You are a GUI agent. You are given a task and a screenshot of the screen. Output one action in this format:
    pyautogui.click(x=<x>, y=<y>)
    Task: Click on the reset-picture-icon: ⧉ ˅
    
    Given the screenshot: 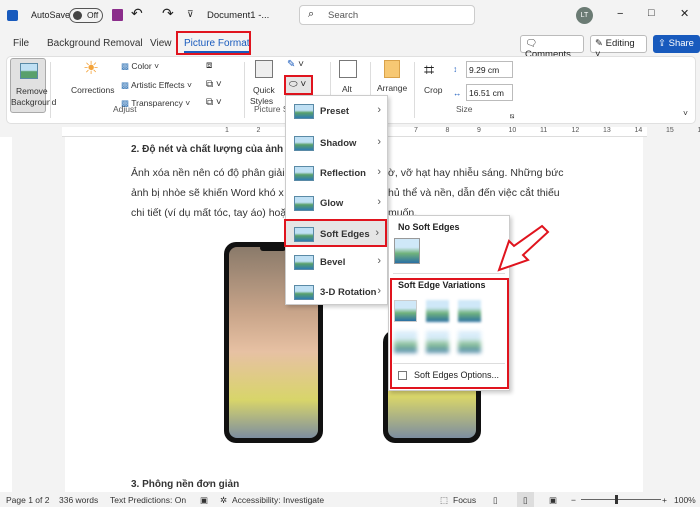 What is the action you would take?
    pyautogui.click(x=214, y=102)
    